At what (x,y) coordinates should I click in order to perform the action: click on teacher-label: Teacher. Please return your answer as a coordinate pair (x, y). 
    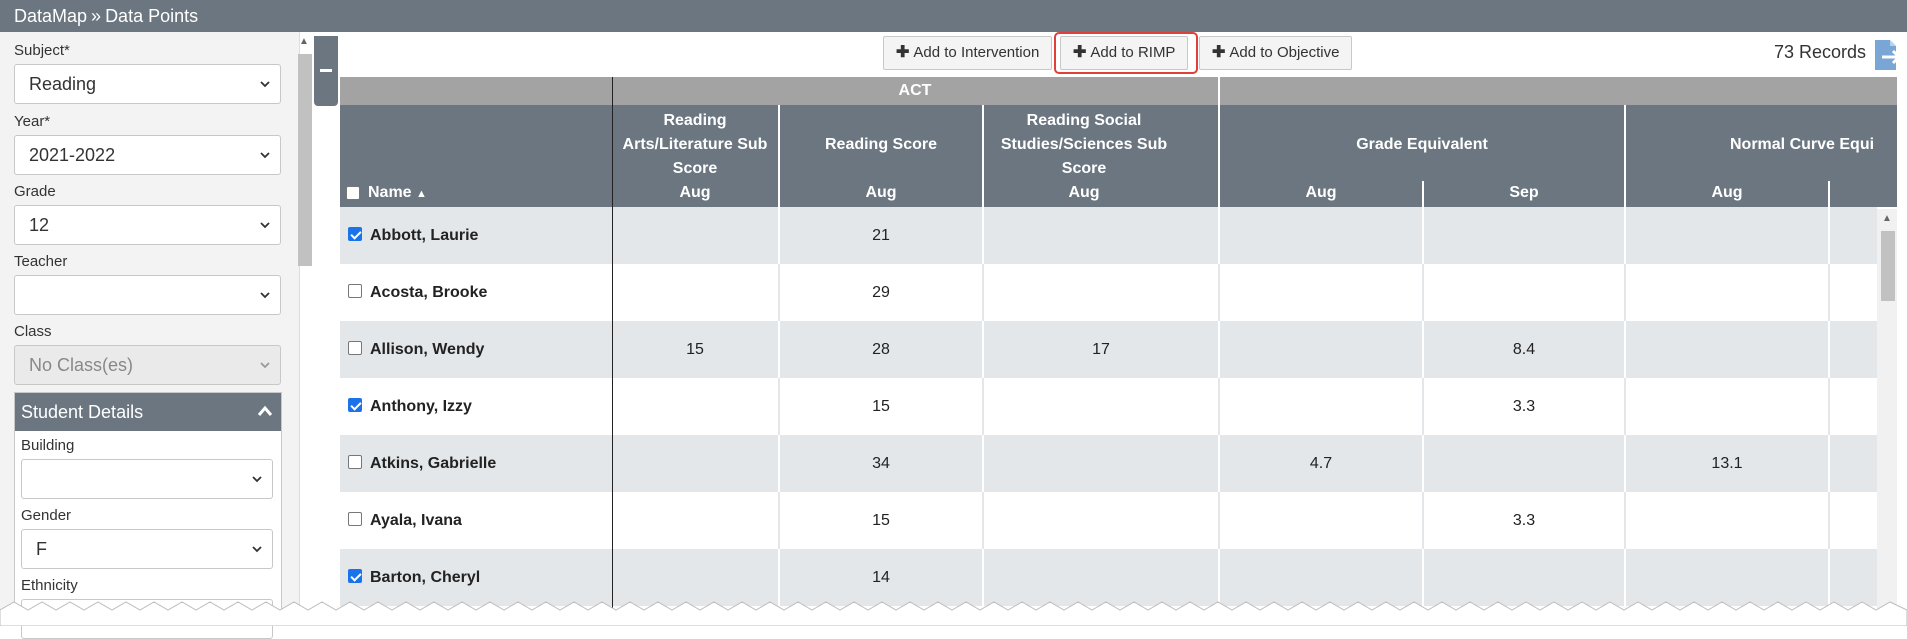
    Looking at the image, I should click on (41, 261).